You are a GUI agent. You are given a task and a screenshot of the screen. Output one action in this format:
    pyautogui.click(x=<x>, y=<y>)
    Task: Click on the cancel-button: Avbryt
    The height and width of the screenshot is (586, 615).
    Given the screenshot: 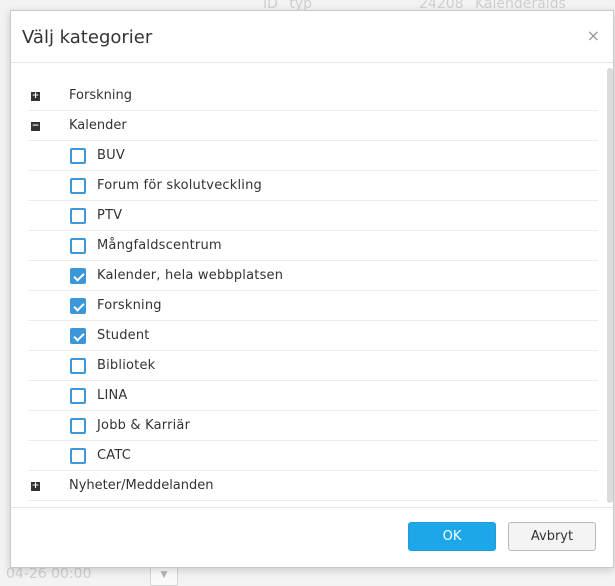 What is the action you would take?
    pyautogui.click(x=552, y=536)
    